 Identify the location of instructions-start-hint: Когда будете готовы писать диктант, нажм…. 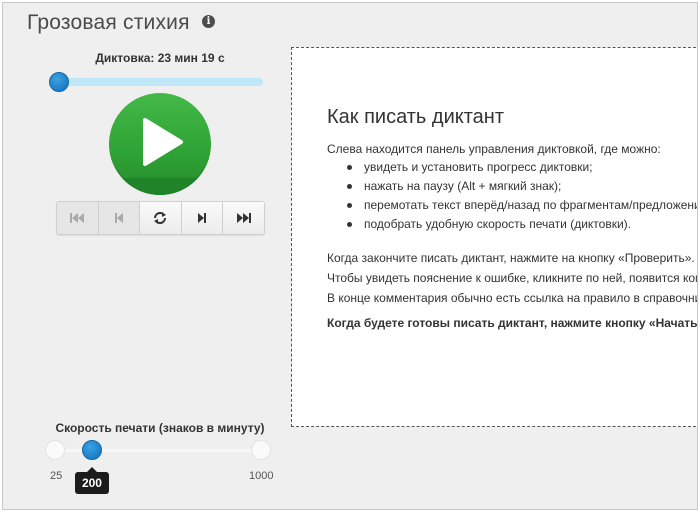
(512, 323).